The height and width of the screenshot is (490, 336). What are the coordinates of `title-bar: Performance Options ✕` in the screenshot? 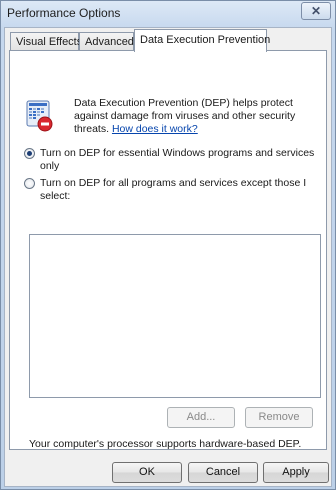 It's located at (168, 14).